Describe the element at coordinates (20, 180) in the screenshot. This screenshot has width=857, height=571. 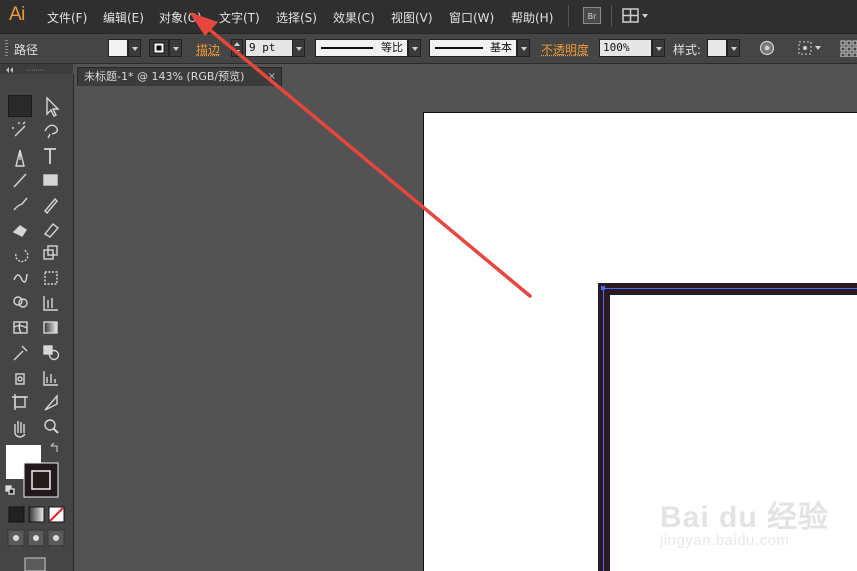
I see `line-segment-tool` at that location.